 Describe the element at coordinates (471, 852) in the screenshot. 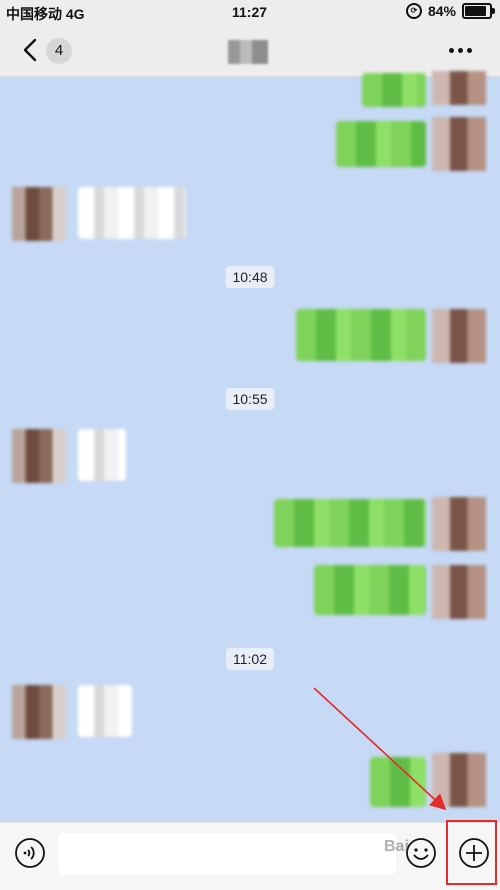

I see `annotation-highlight-box` at that location.